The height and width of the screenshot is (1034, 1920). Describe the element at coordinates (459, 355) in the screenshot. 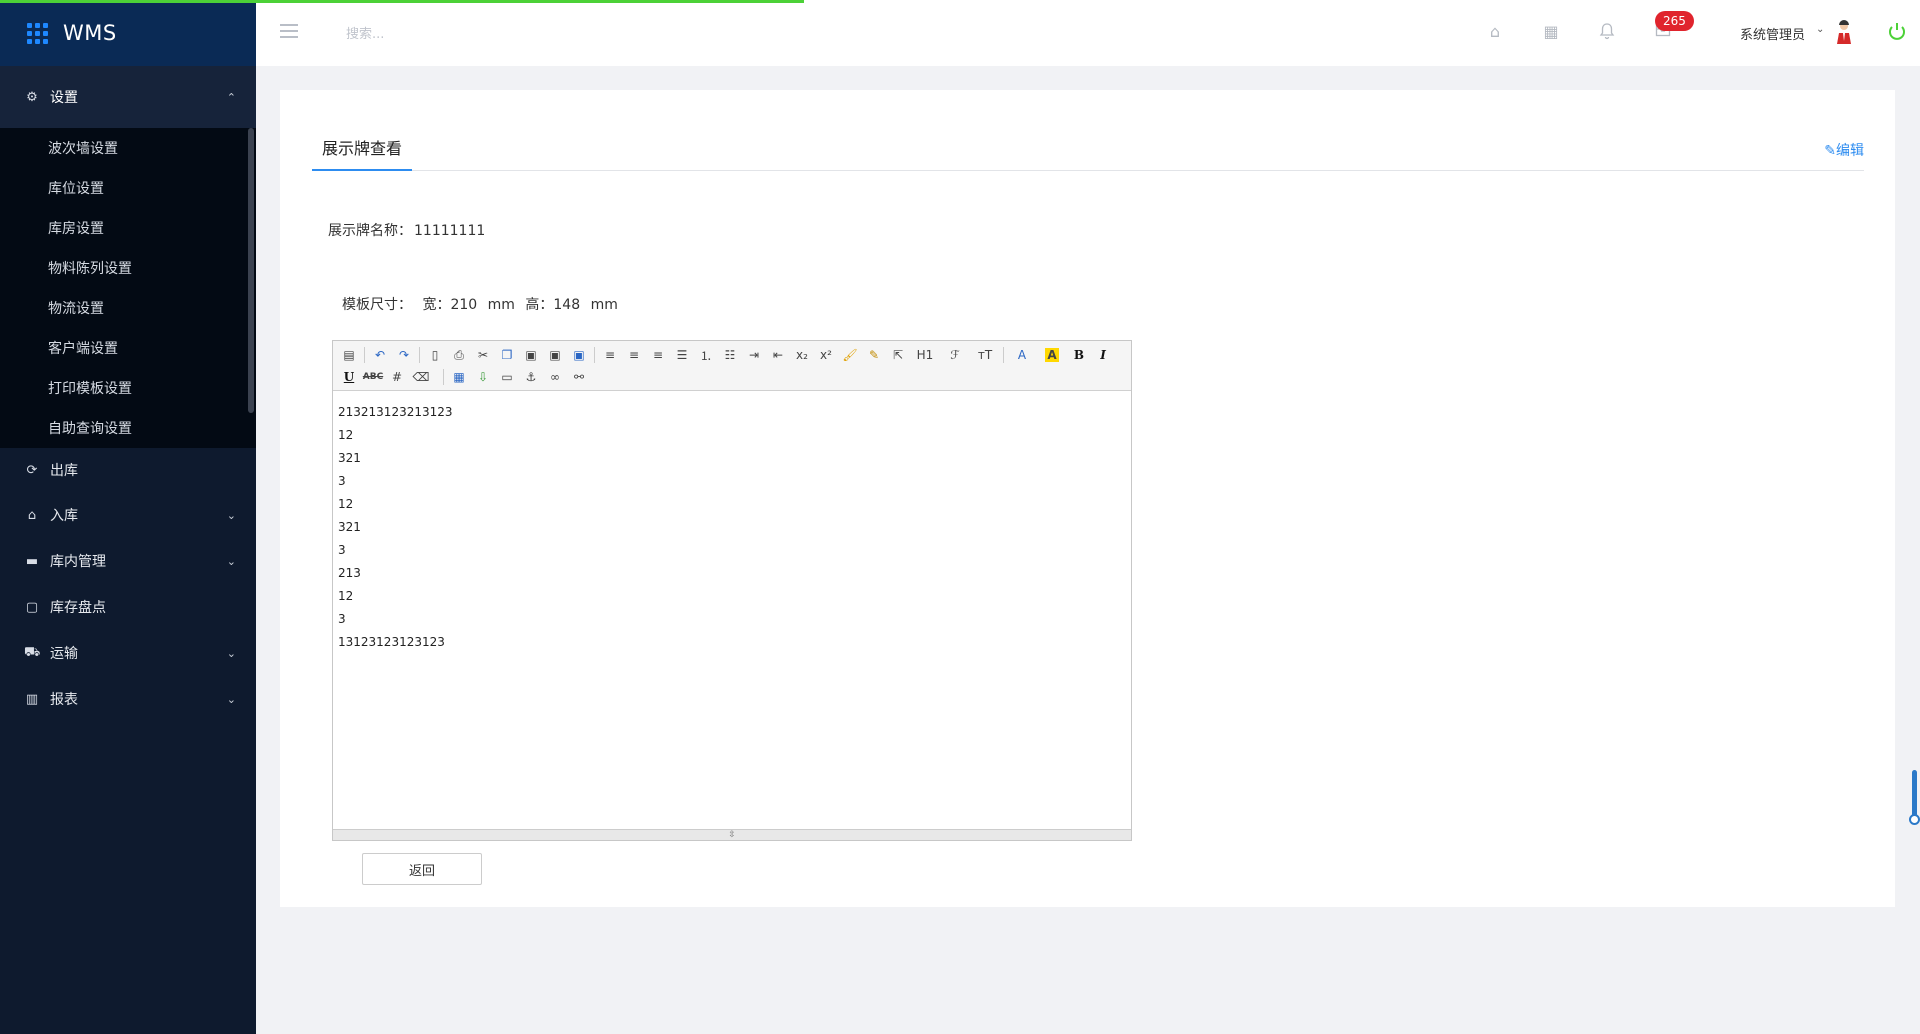

I see `print-icon: ⎙` at that location.